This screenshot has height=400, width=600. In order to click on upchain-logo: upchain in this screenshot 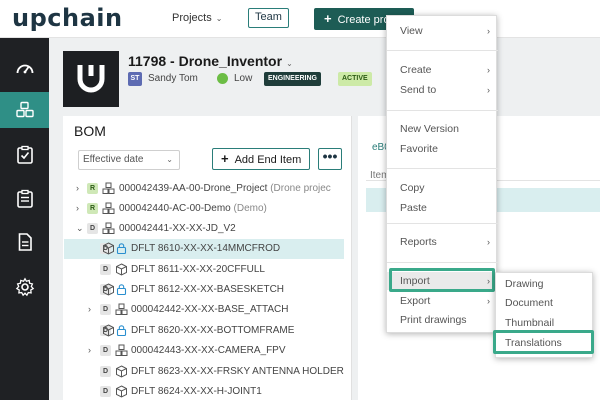, I will do `click(67, 18)`.